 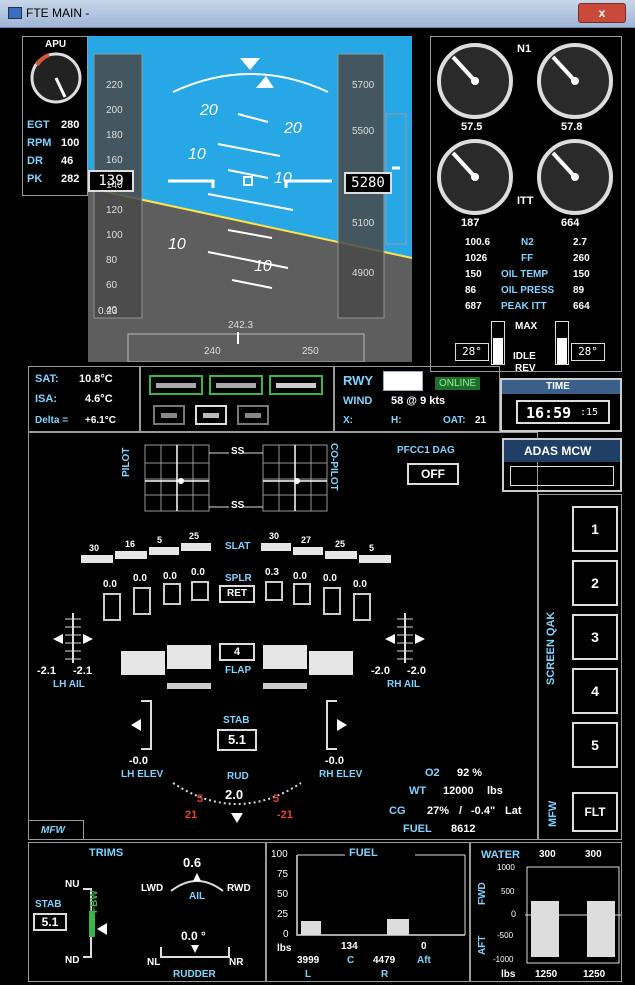 What do you see at coordinates (573, 915) in the screenshot?
I see `water-chart` at bounding box center [573, 915].